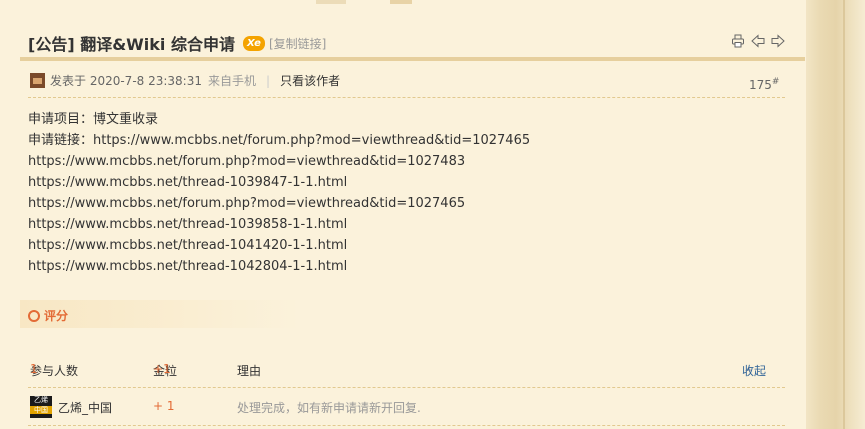 The image size is (865, 429). I want to click on post-meta: 发表于 2020-7-8 23:38:31 来自手机 | 只看该作者, so click(185, 80).